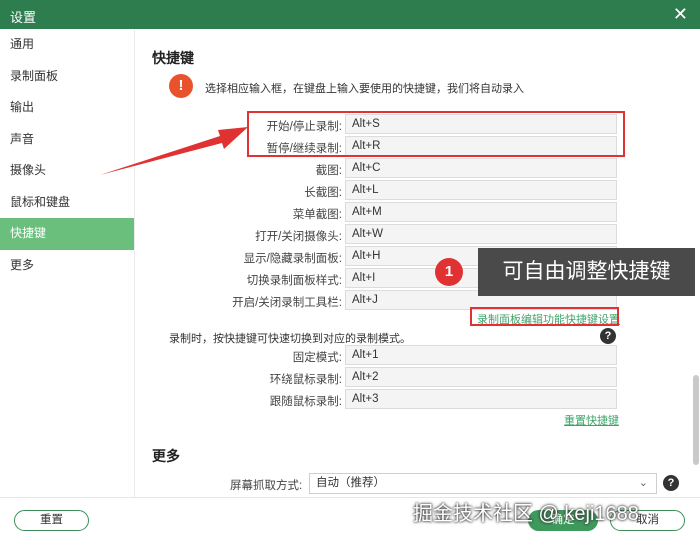  Describe the element at coordinates (449, 272) in the screenshot. I see `annotation-badge: 1` at that location.